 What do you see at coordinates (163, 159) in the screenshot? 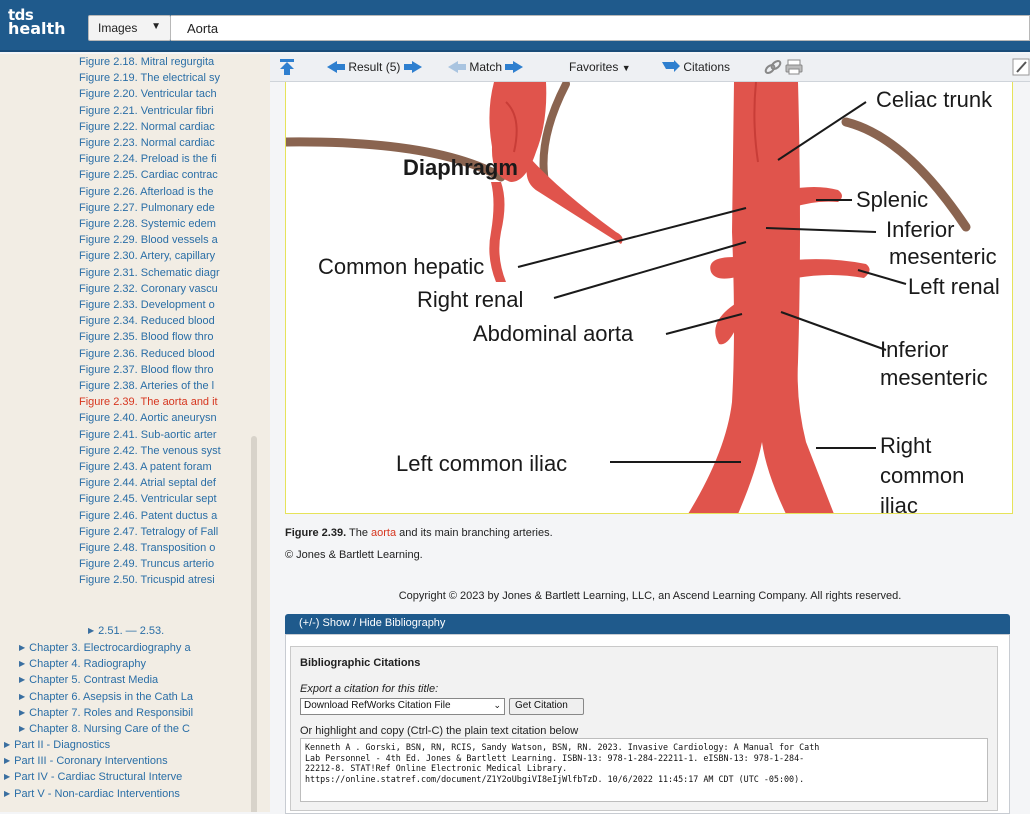
I see `sidebar-figure-item: Figure 2.24. Preload is the fi` at bounding box center [163, 159].